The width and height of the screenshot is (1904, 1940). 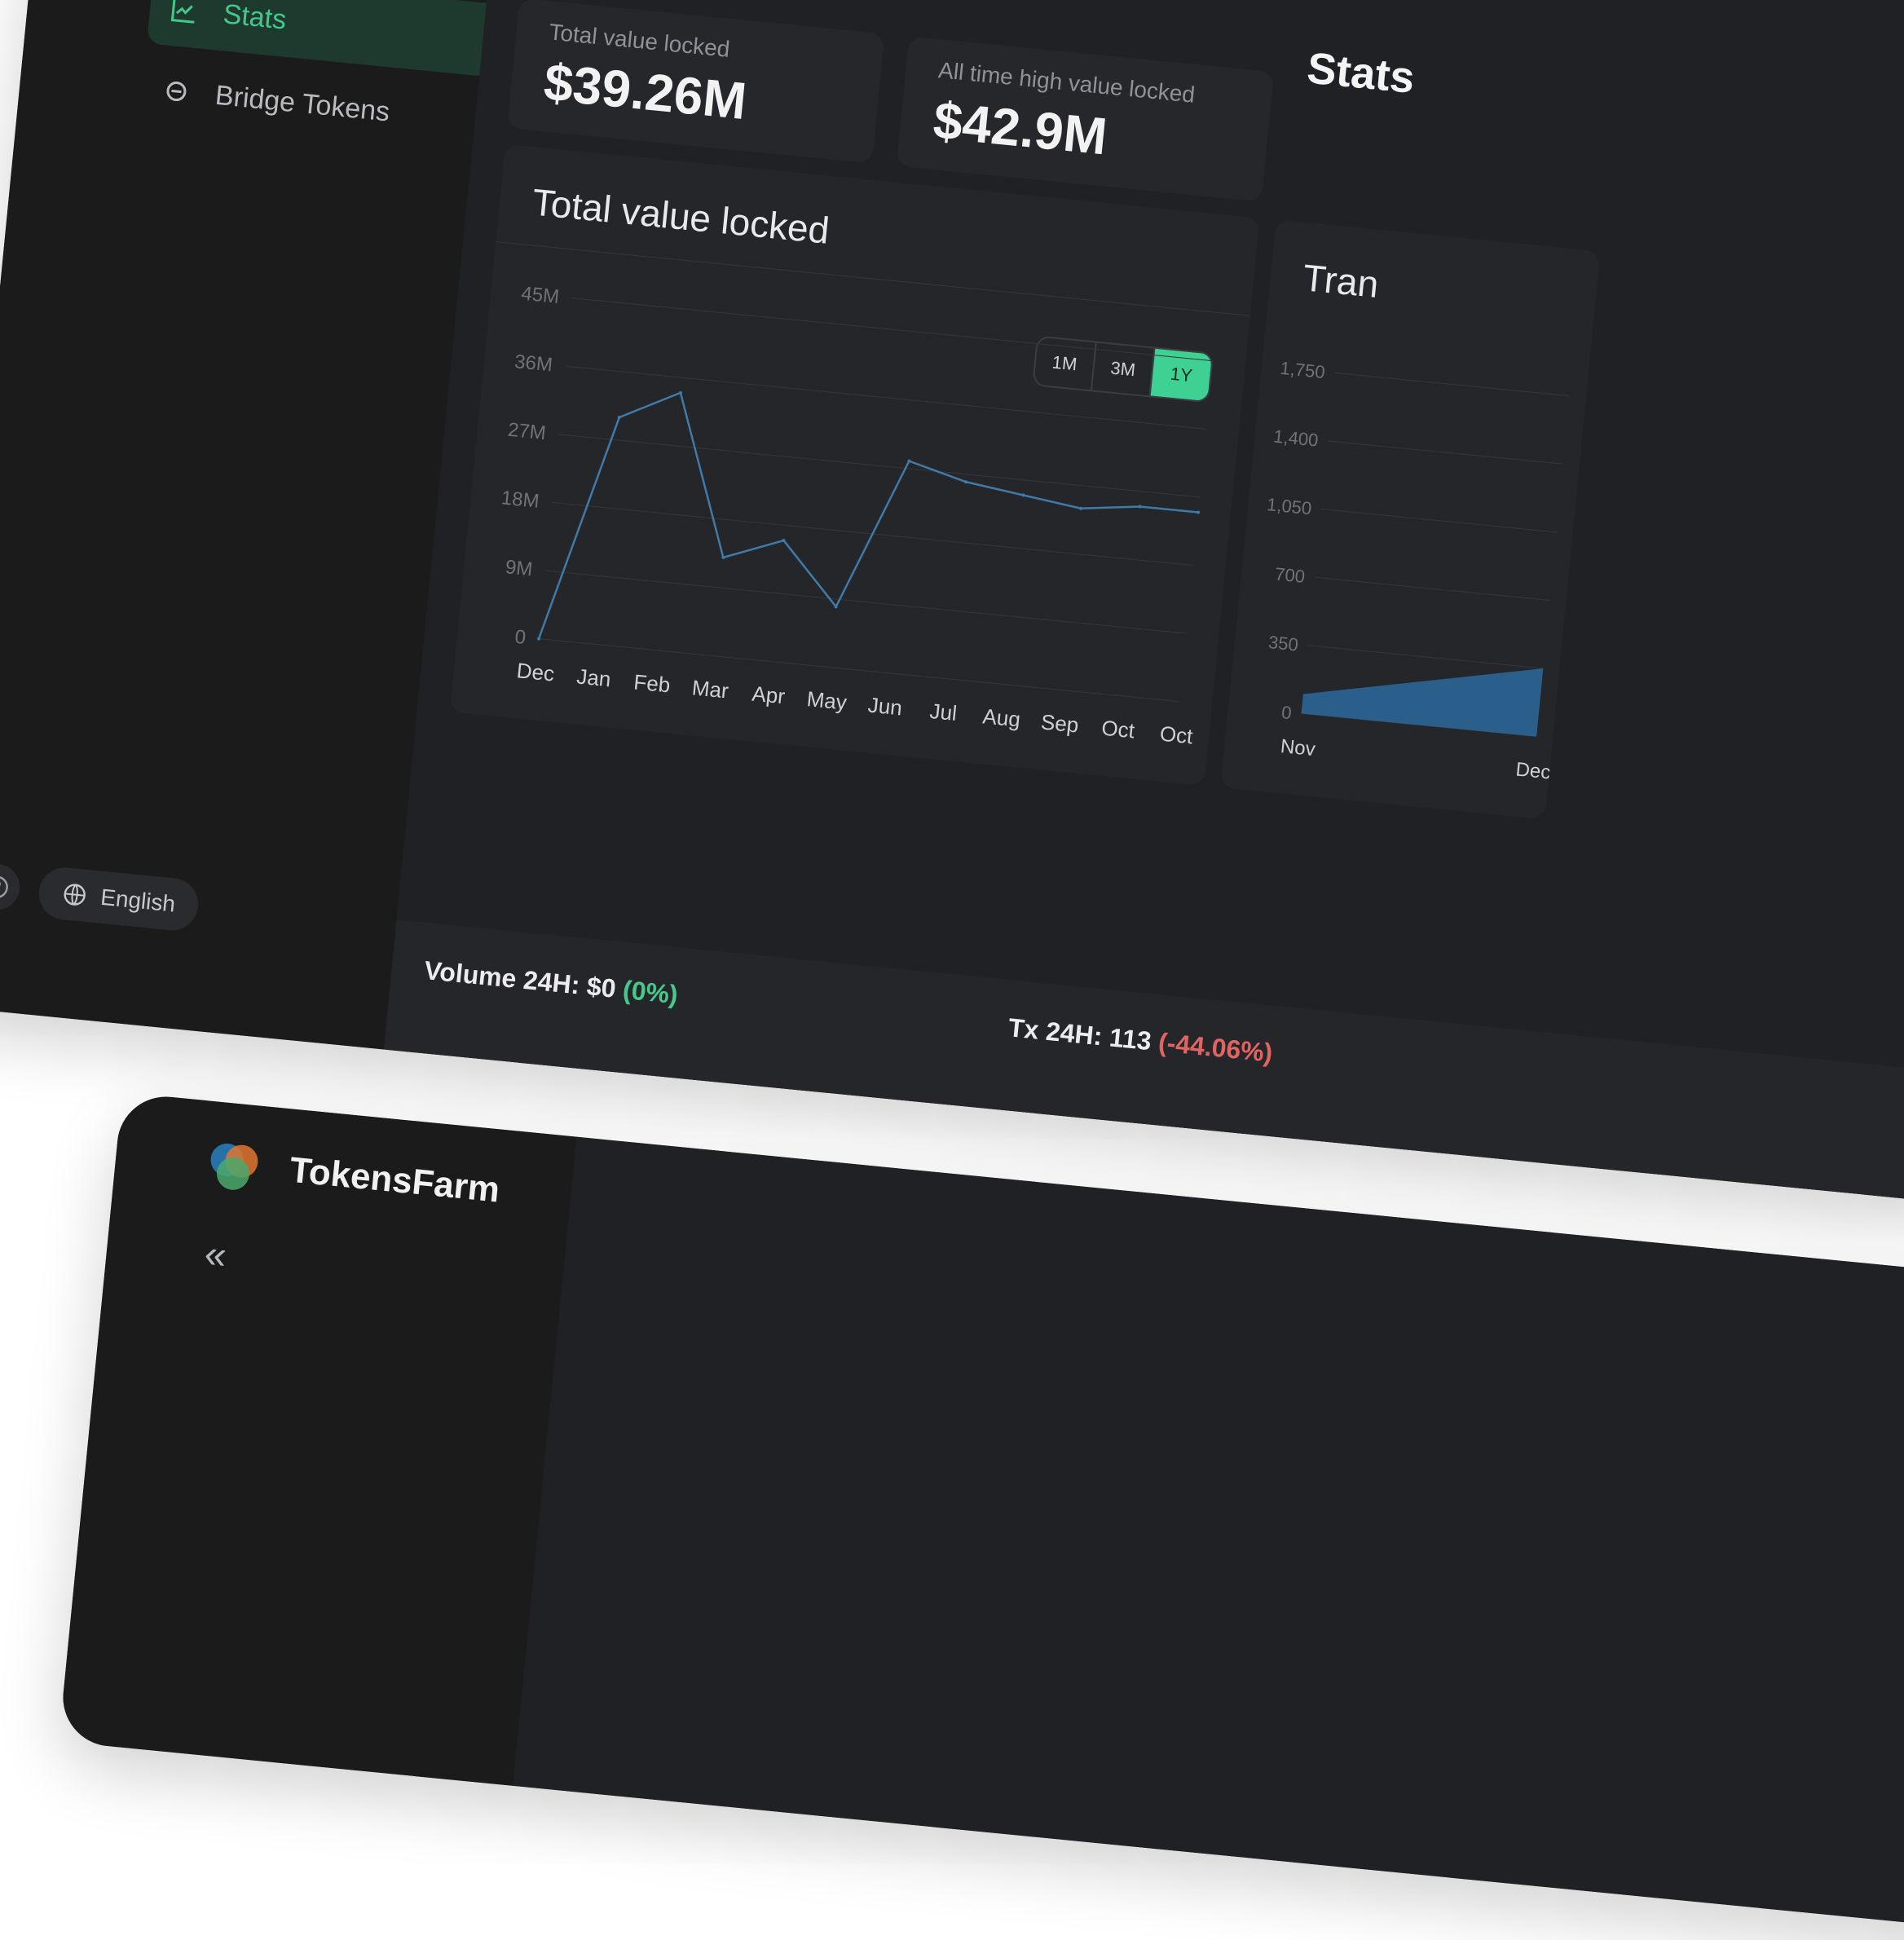 I want to click on tx-change: (-44.06%), so click(x=1216, y=1048).